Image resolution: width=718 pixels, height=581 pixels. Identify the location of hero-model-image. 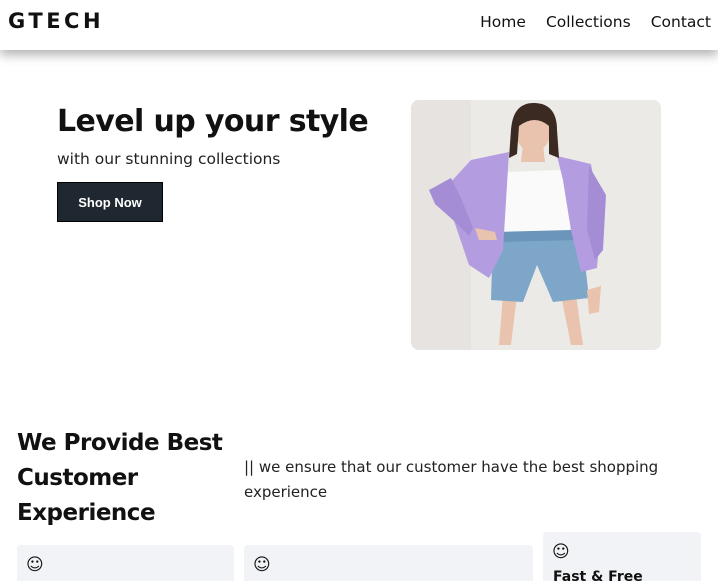
(536, 225).